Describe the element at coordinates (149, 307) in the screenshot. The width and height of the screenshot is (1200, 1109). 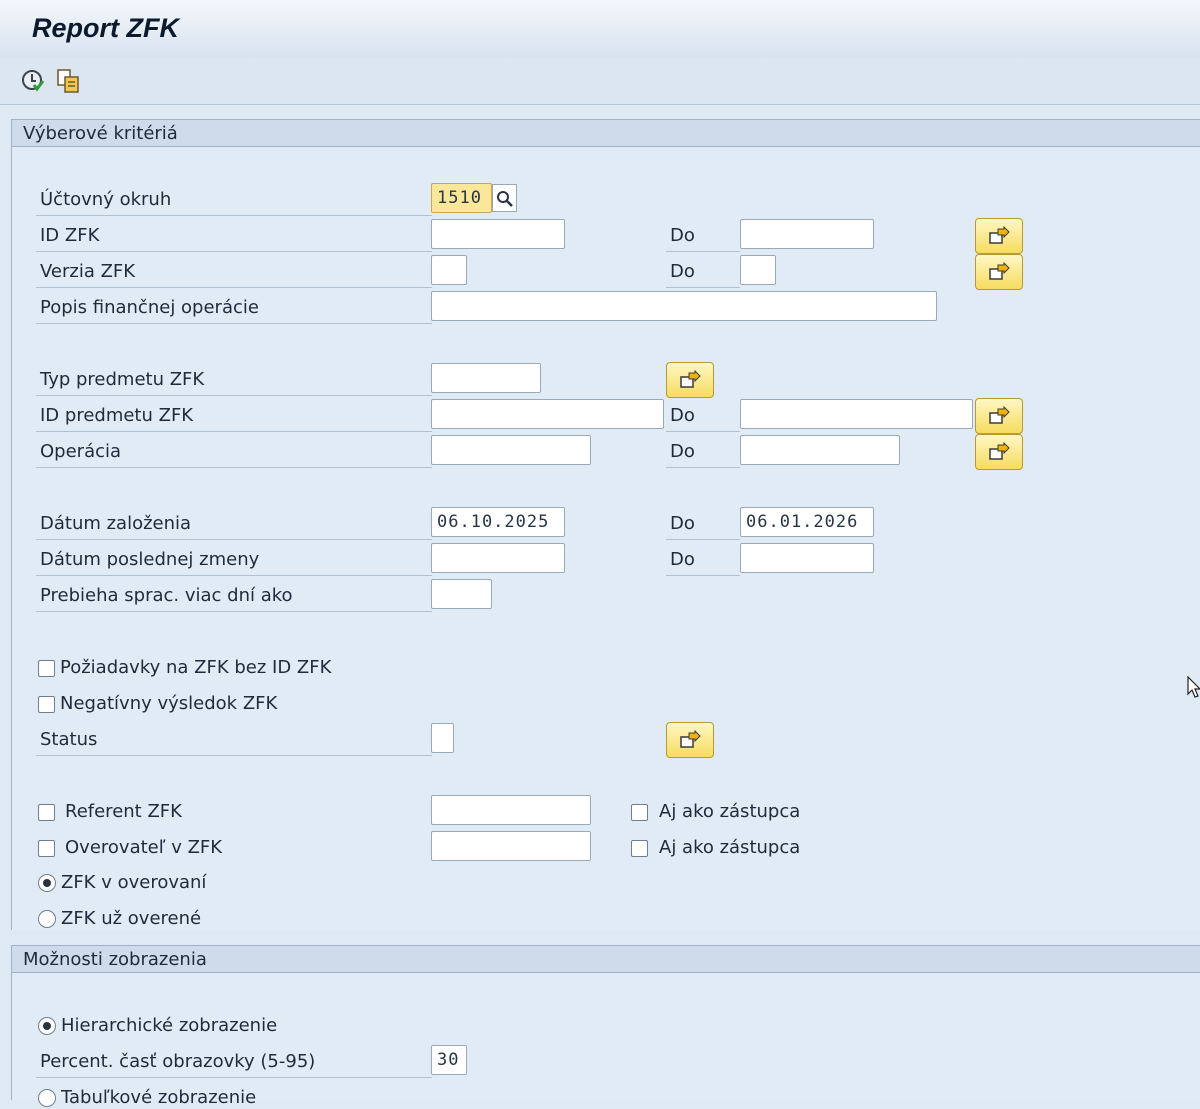
I see `operation-desc-label: Popis finančnej operácie` at that location.